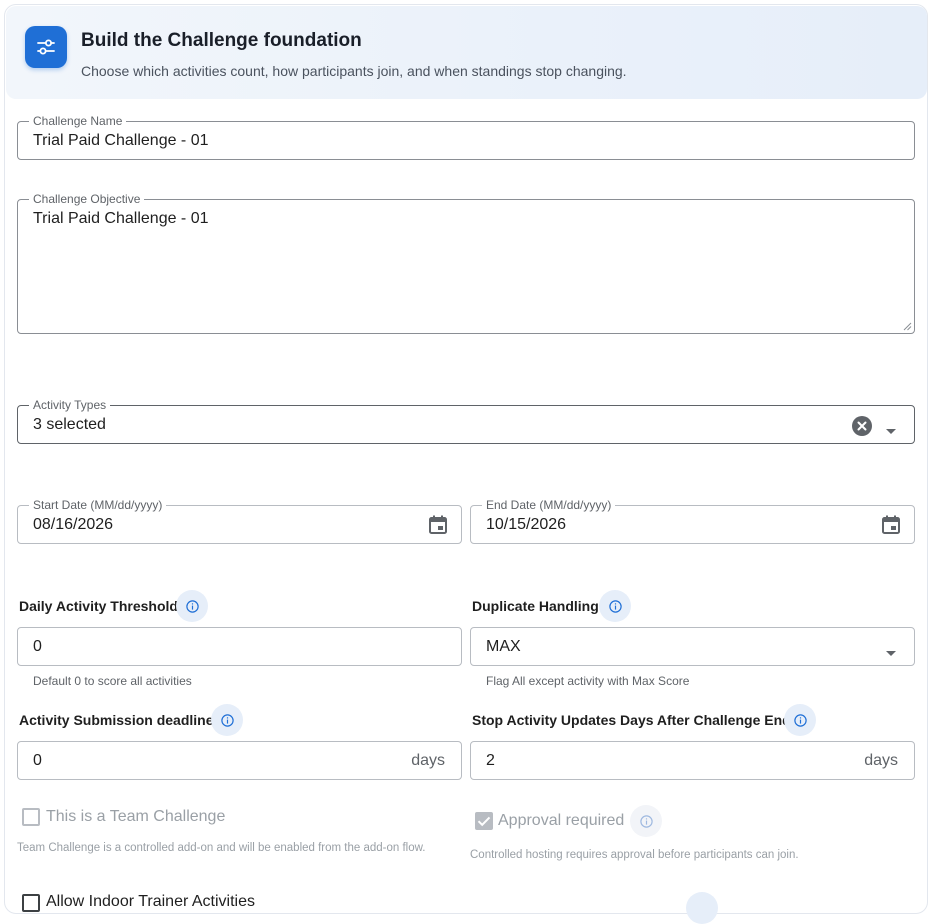 The width and height of the screenshot is (932, 924). Describe the element at coordinates (907, 326) in the screenshot. I see `resize-handle-icon` at that location.